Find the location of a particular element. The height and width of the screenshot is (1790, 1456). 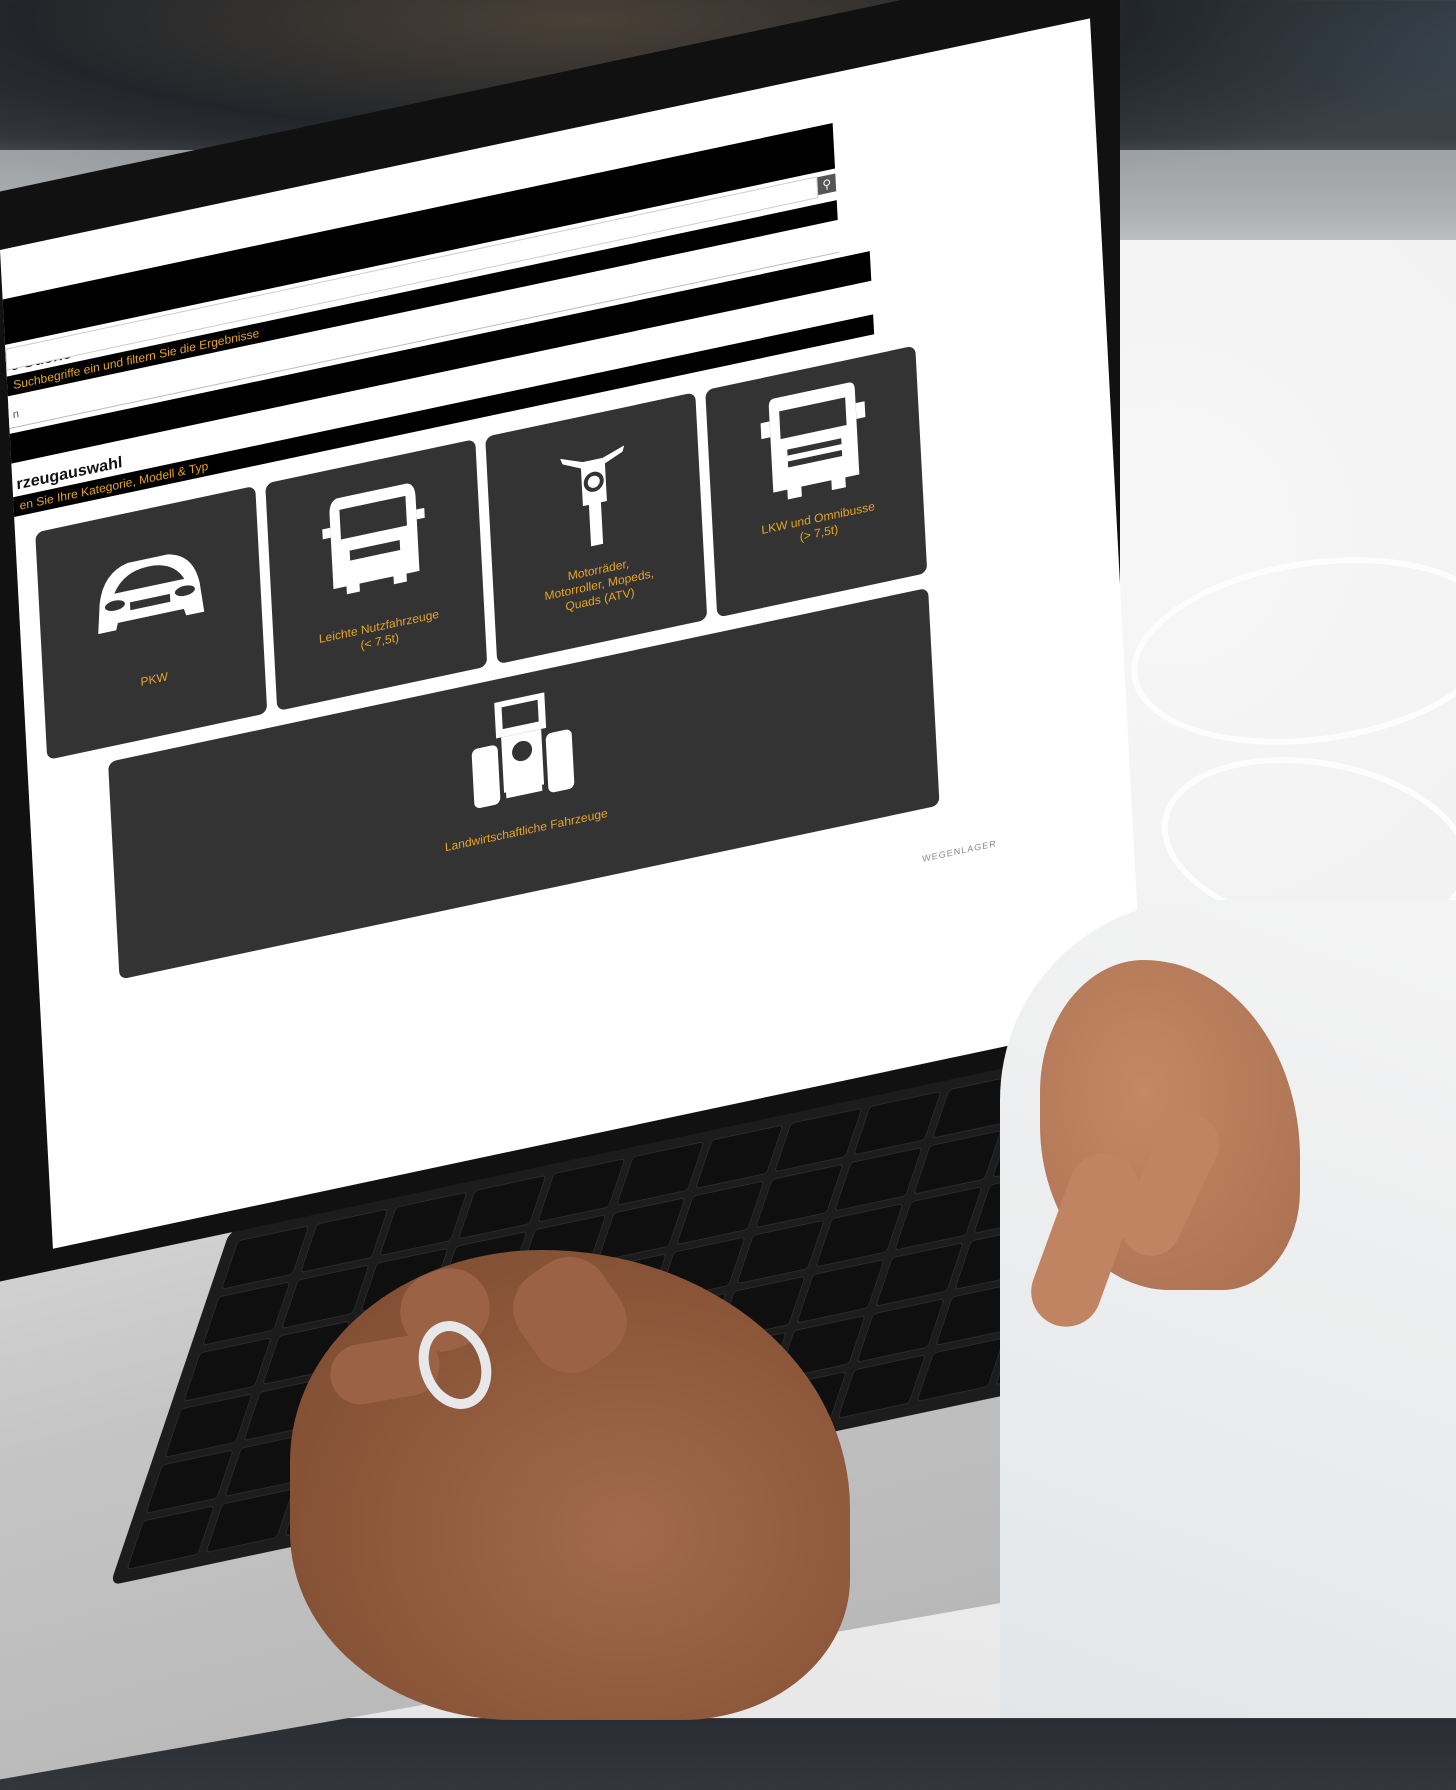

tile-label: Leichte Nutzfahrzeuge (< 7,5t) is located at coordinates (379, 629).